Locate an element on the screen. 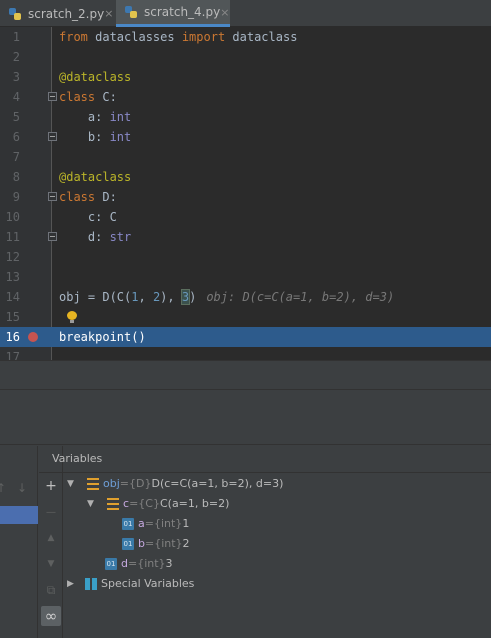  line-number: 1 is located at coordinates (16, 37).